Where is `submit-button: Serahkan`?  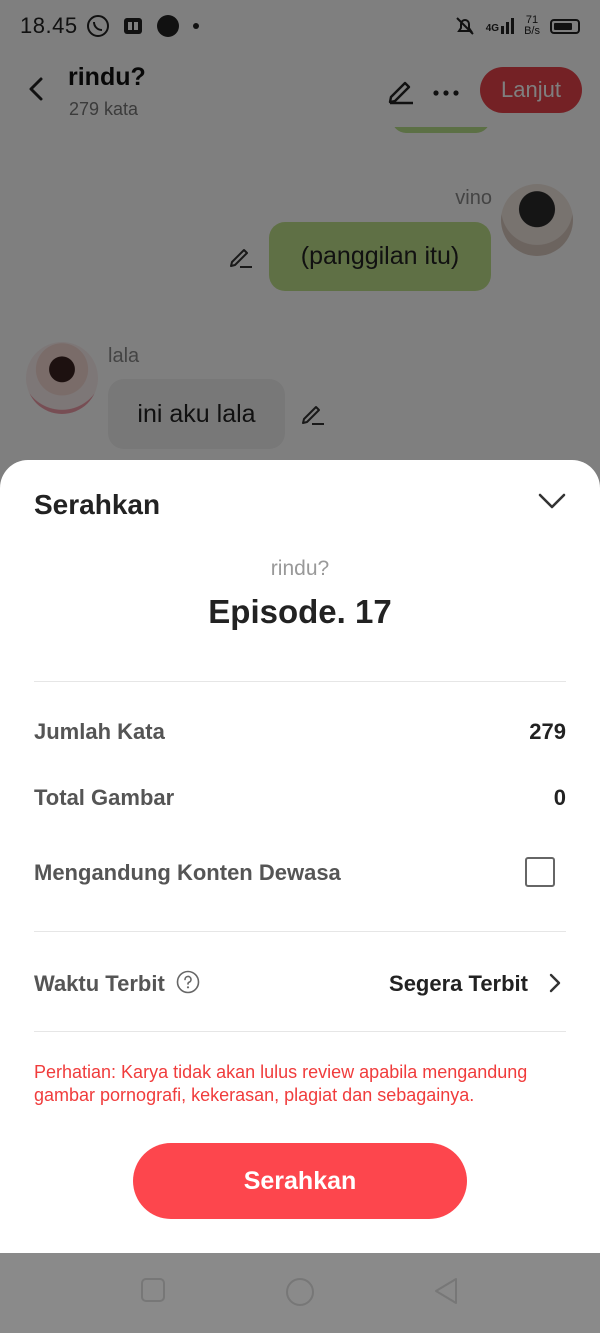 submit-button: Serahkan is located at coordinates (300, 1181).